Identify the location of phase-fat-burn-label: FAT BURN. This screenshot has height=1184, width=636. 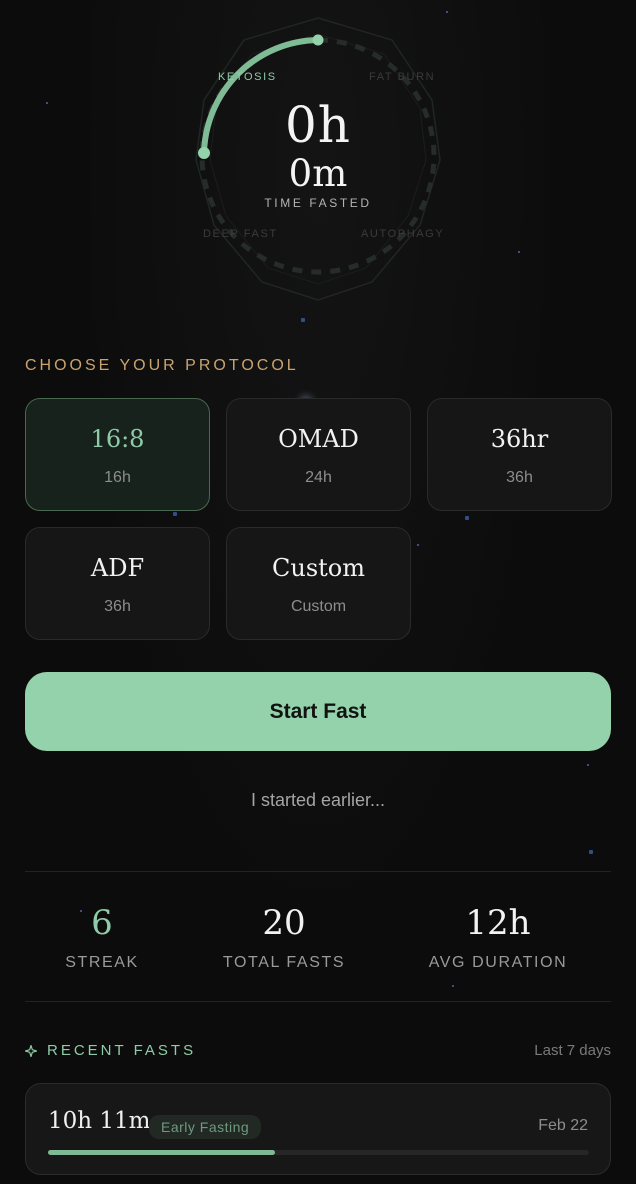
(402, 77).